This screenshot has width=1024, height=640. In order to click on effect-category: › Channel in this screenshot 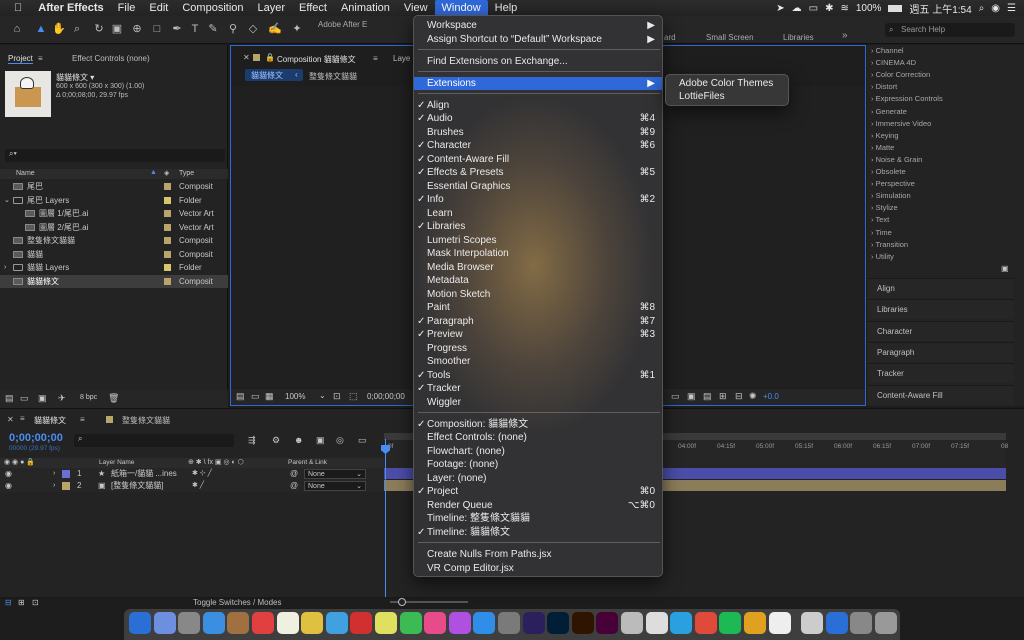, I will do `click(887, 50)`.